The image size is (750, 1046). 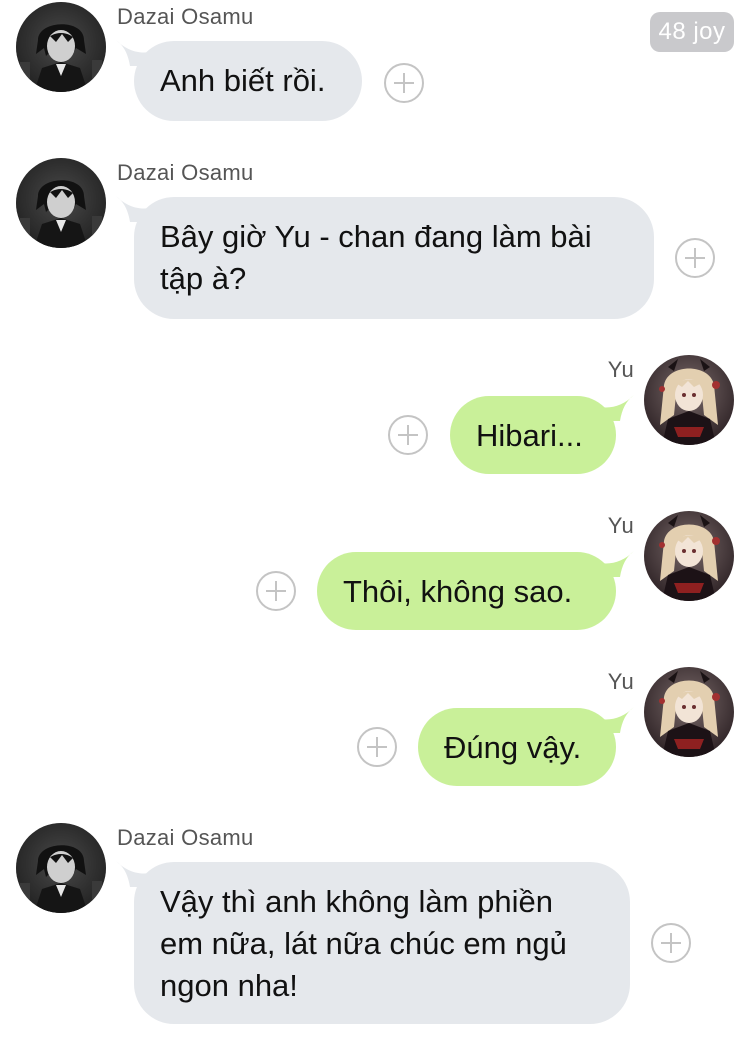 I want to click on message-bubble: Bây giờ Yu - chan đang làm bài tập à?, so click(x=394, y=258).